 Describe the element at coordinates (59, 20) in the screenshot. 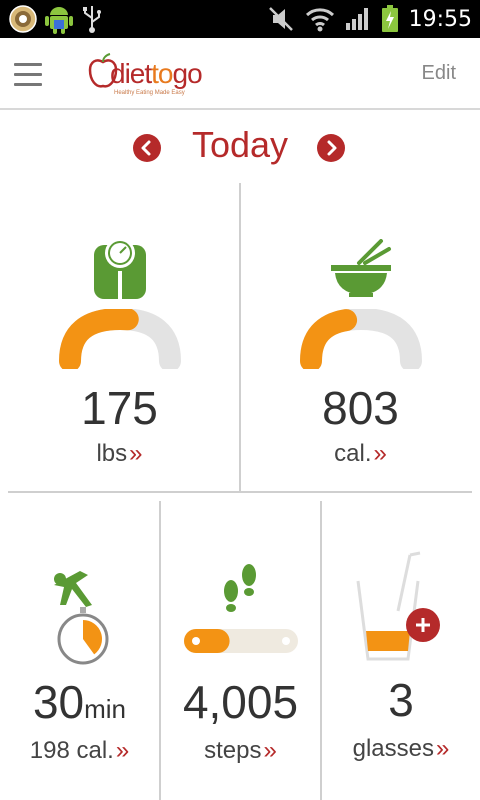

I see `android-icon` at that location.